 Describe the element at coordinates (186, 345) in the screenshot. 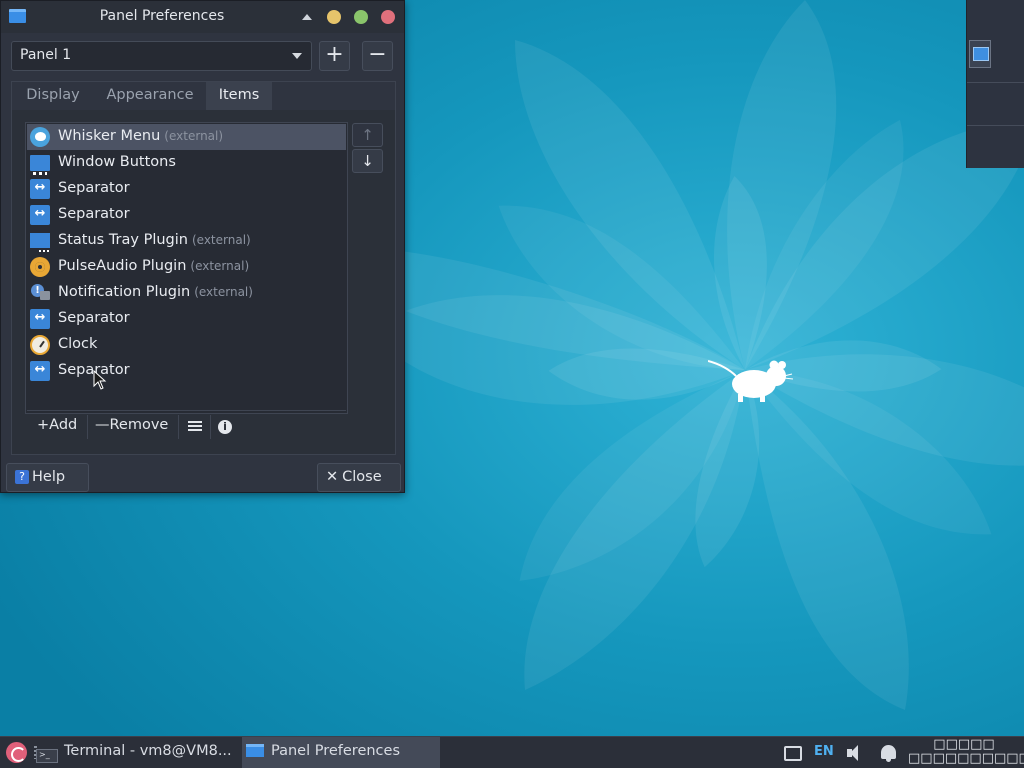

I see `list-item: Clock` at that location.